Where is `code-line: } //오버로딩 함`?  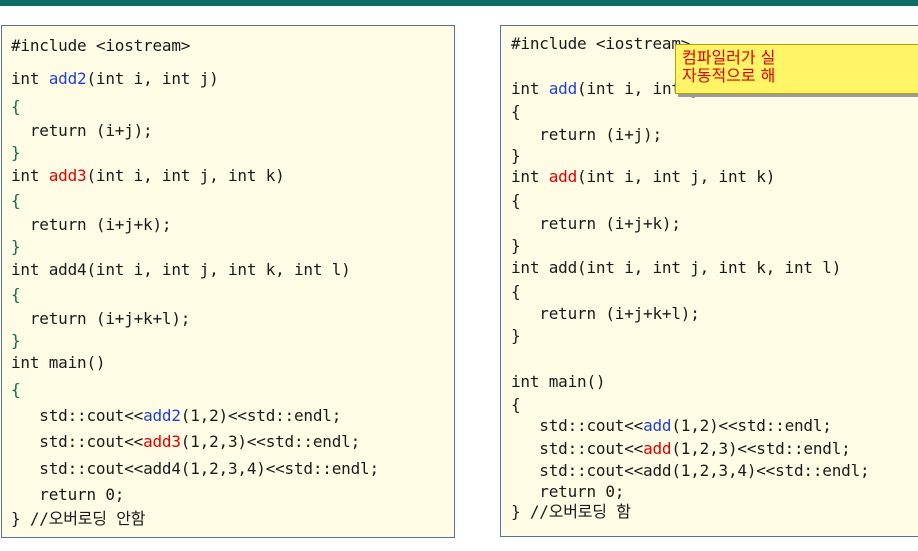
code-line: } //오버로딩 함 is located at coordinates (571, 511).